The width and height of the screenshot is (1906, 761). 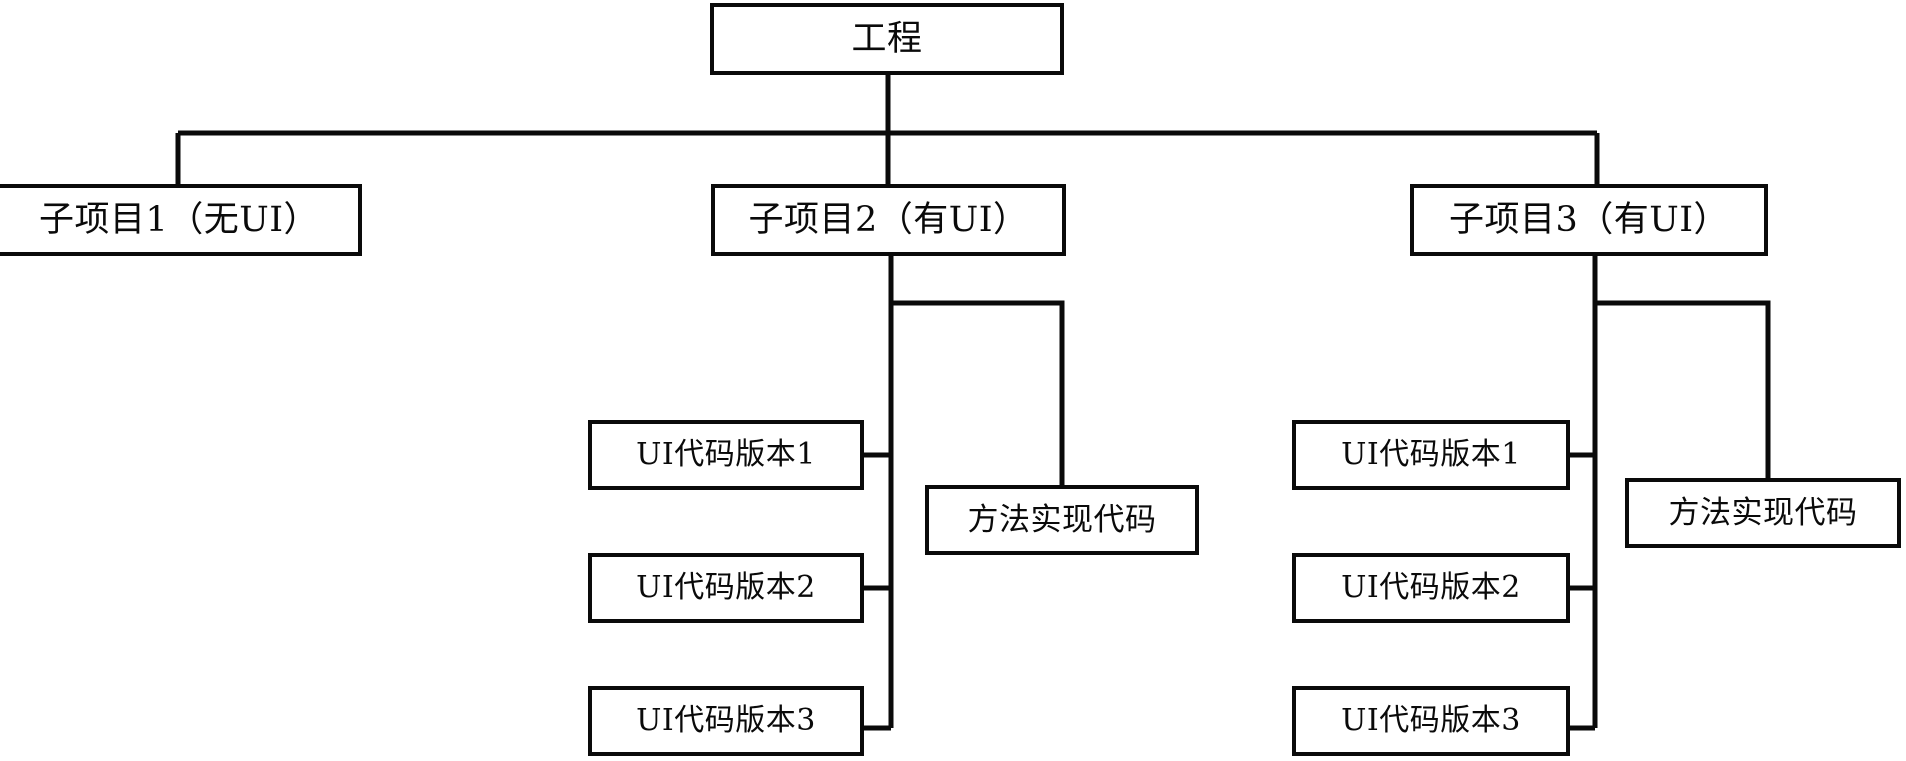 I want to click on node-sub2-ui-code-version-3: UI代码版本3, so click(x=726, y=721).